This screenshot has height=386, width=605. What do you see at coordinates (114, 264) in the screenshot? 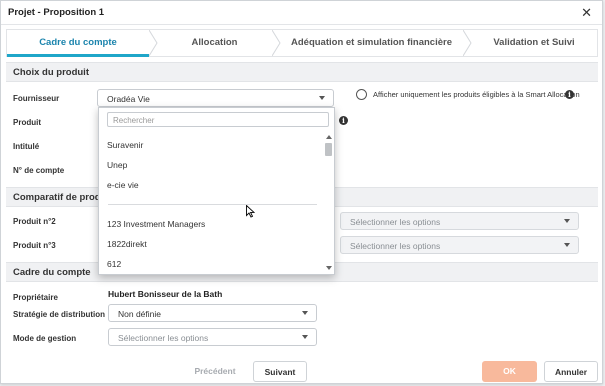
I see `dropdown-option: 612` at bounding box center [114, 264].